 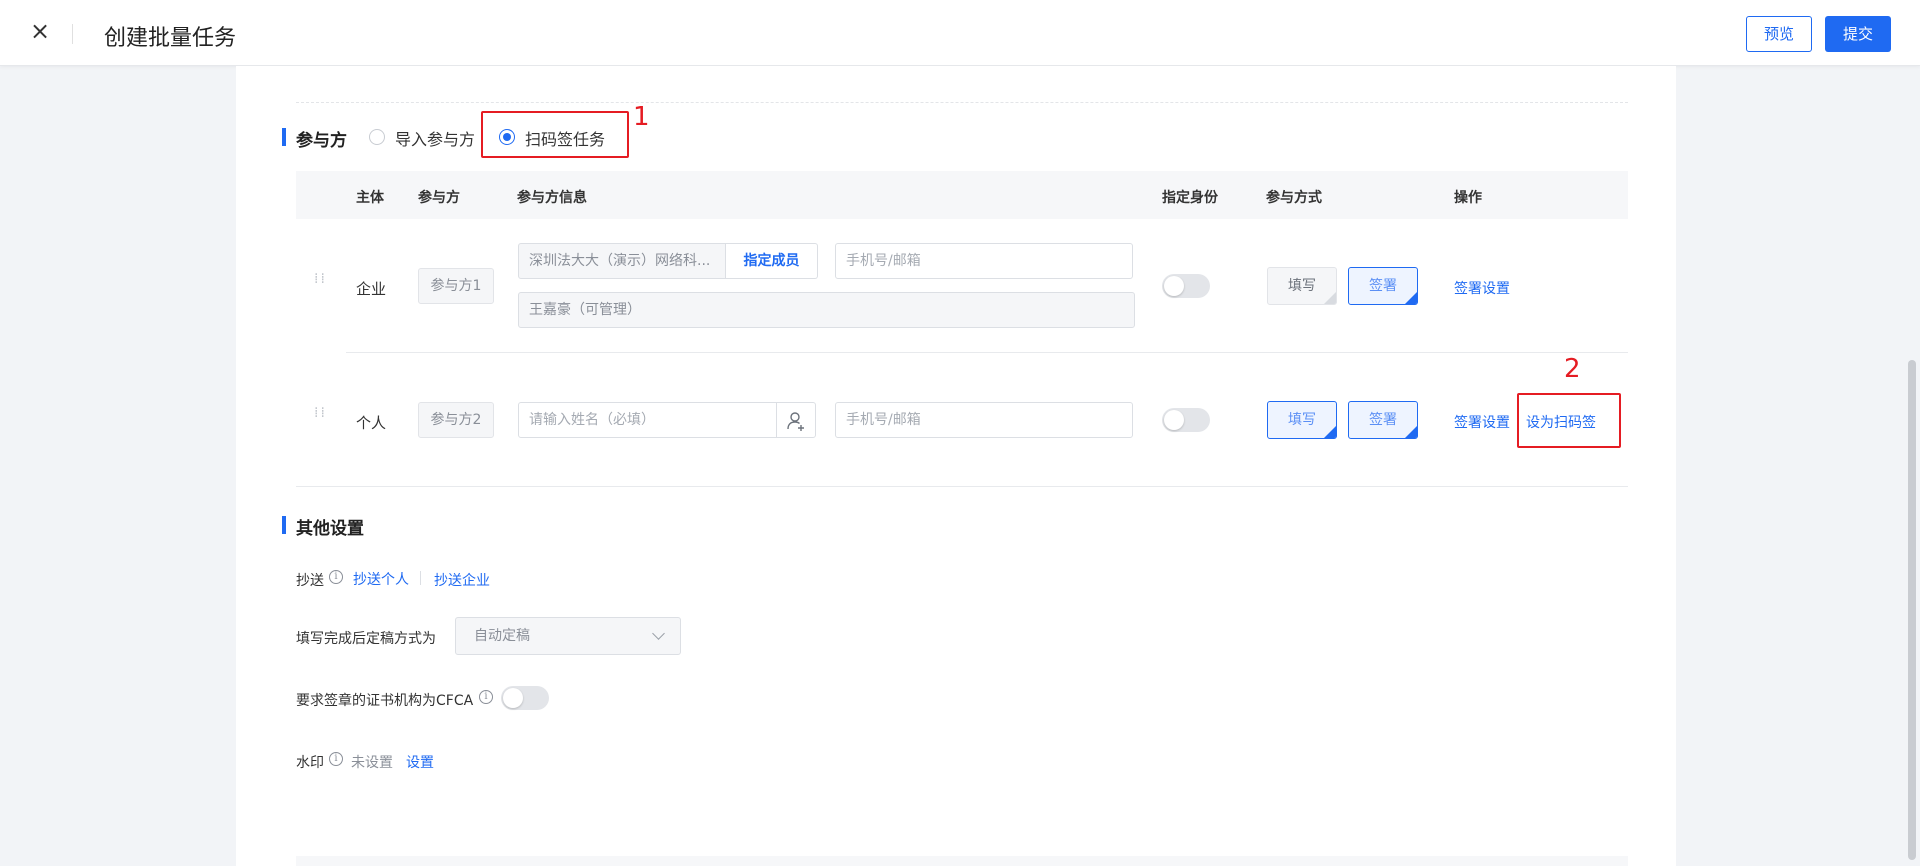 What do you see at coordinates (962, 861) in the screenshot?
I see `bottom-section` at bounding box center [962, 861].